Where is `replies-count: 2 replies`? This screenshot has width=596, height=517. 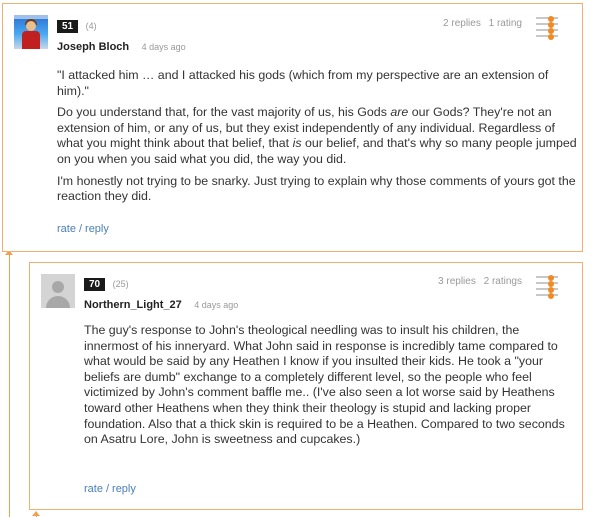 replies-count: 2 replies is located at coordinates (462, 23).